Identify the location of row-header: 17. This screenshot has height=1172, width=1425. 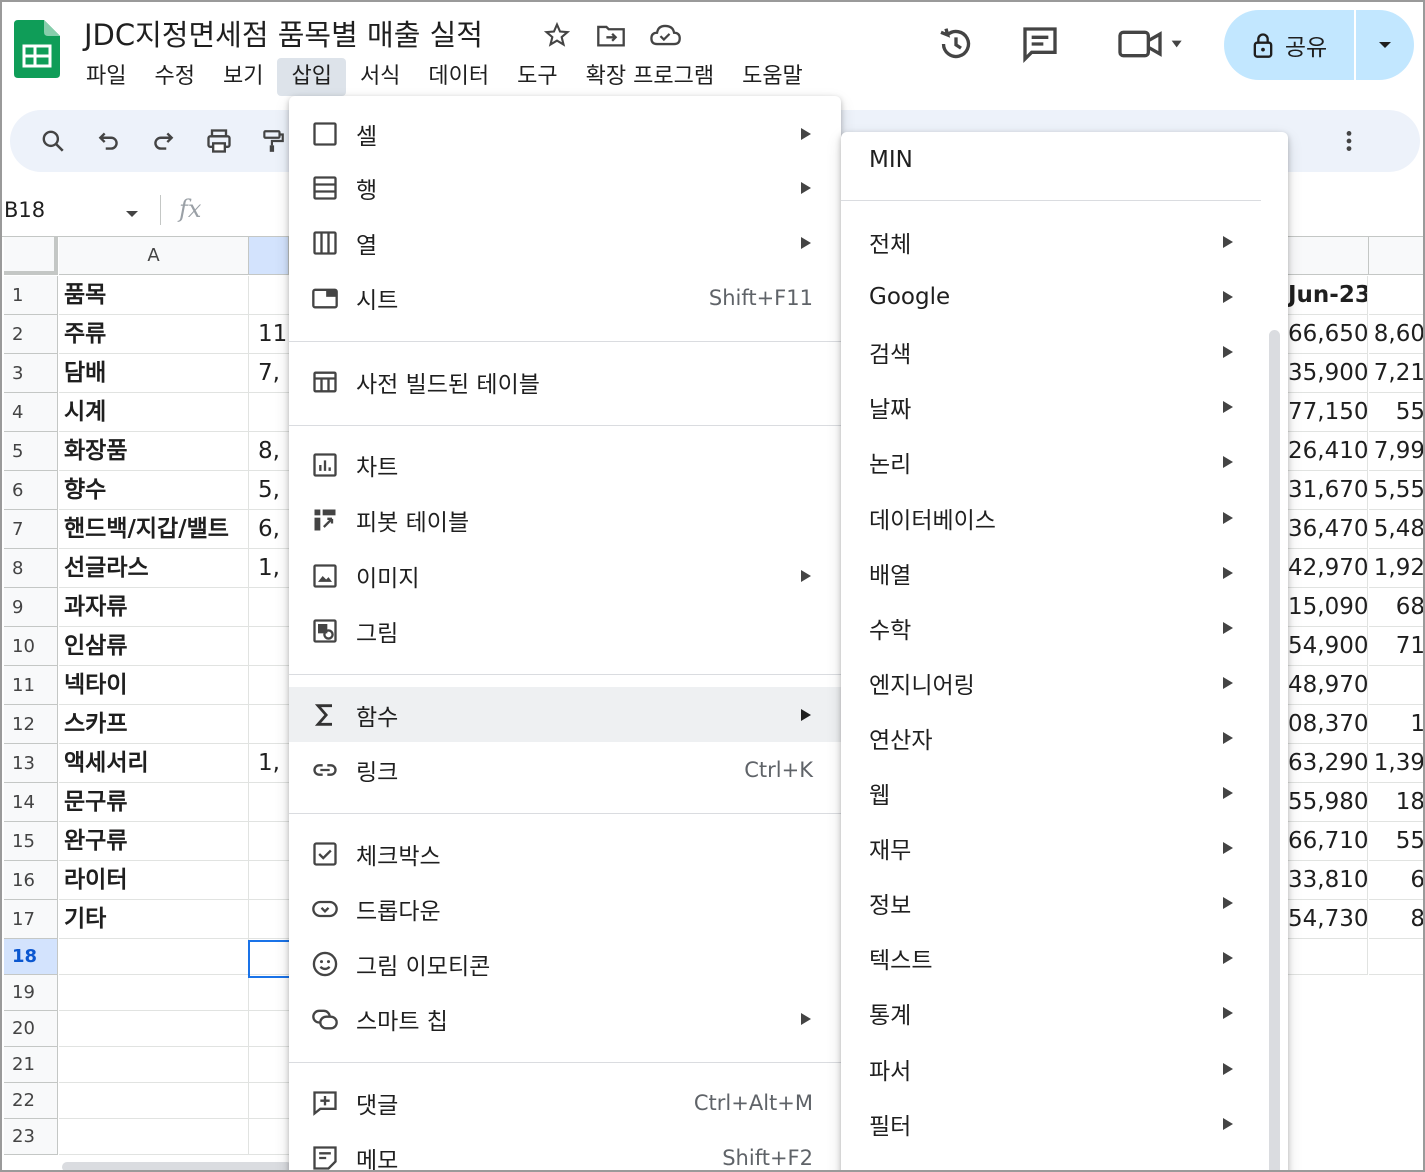
(31, 919).